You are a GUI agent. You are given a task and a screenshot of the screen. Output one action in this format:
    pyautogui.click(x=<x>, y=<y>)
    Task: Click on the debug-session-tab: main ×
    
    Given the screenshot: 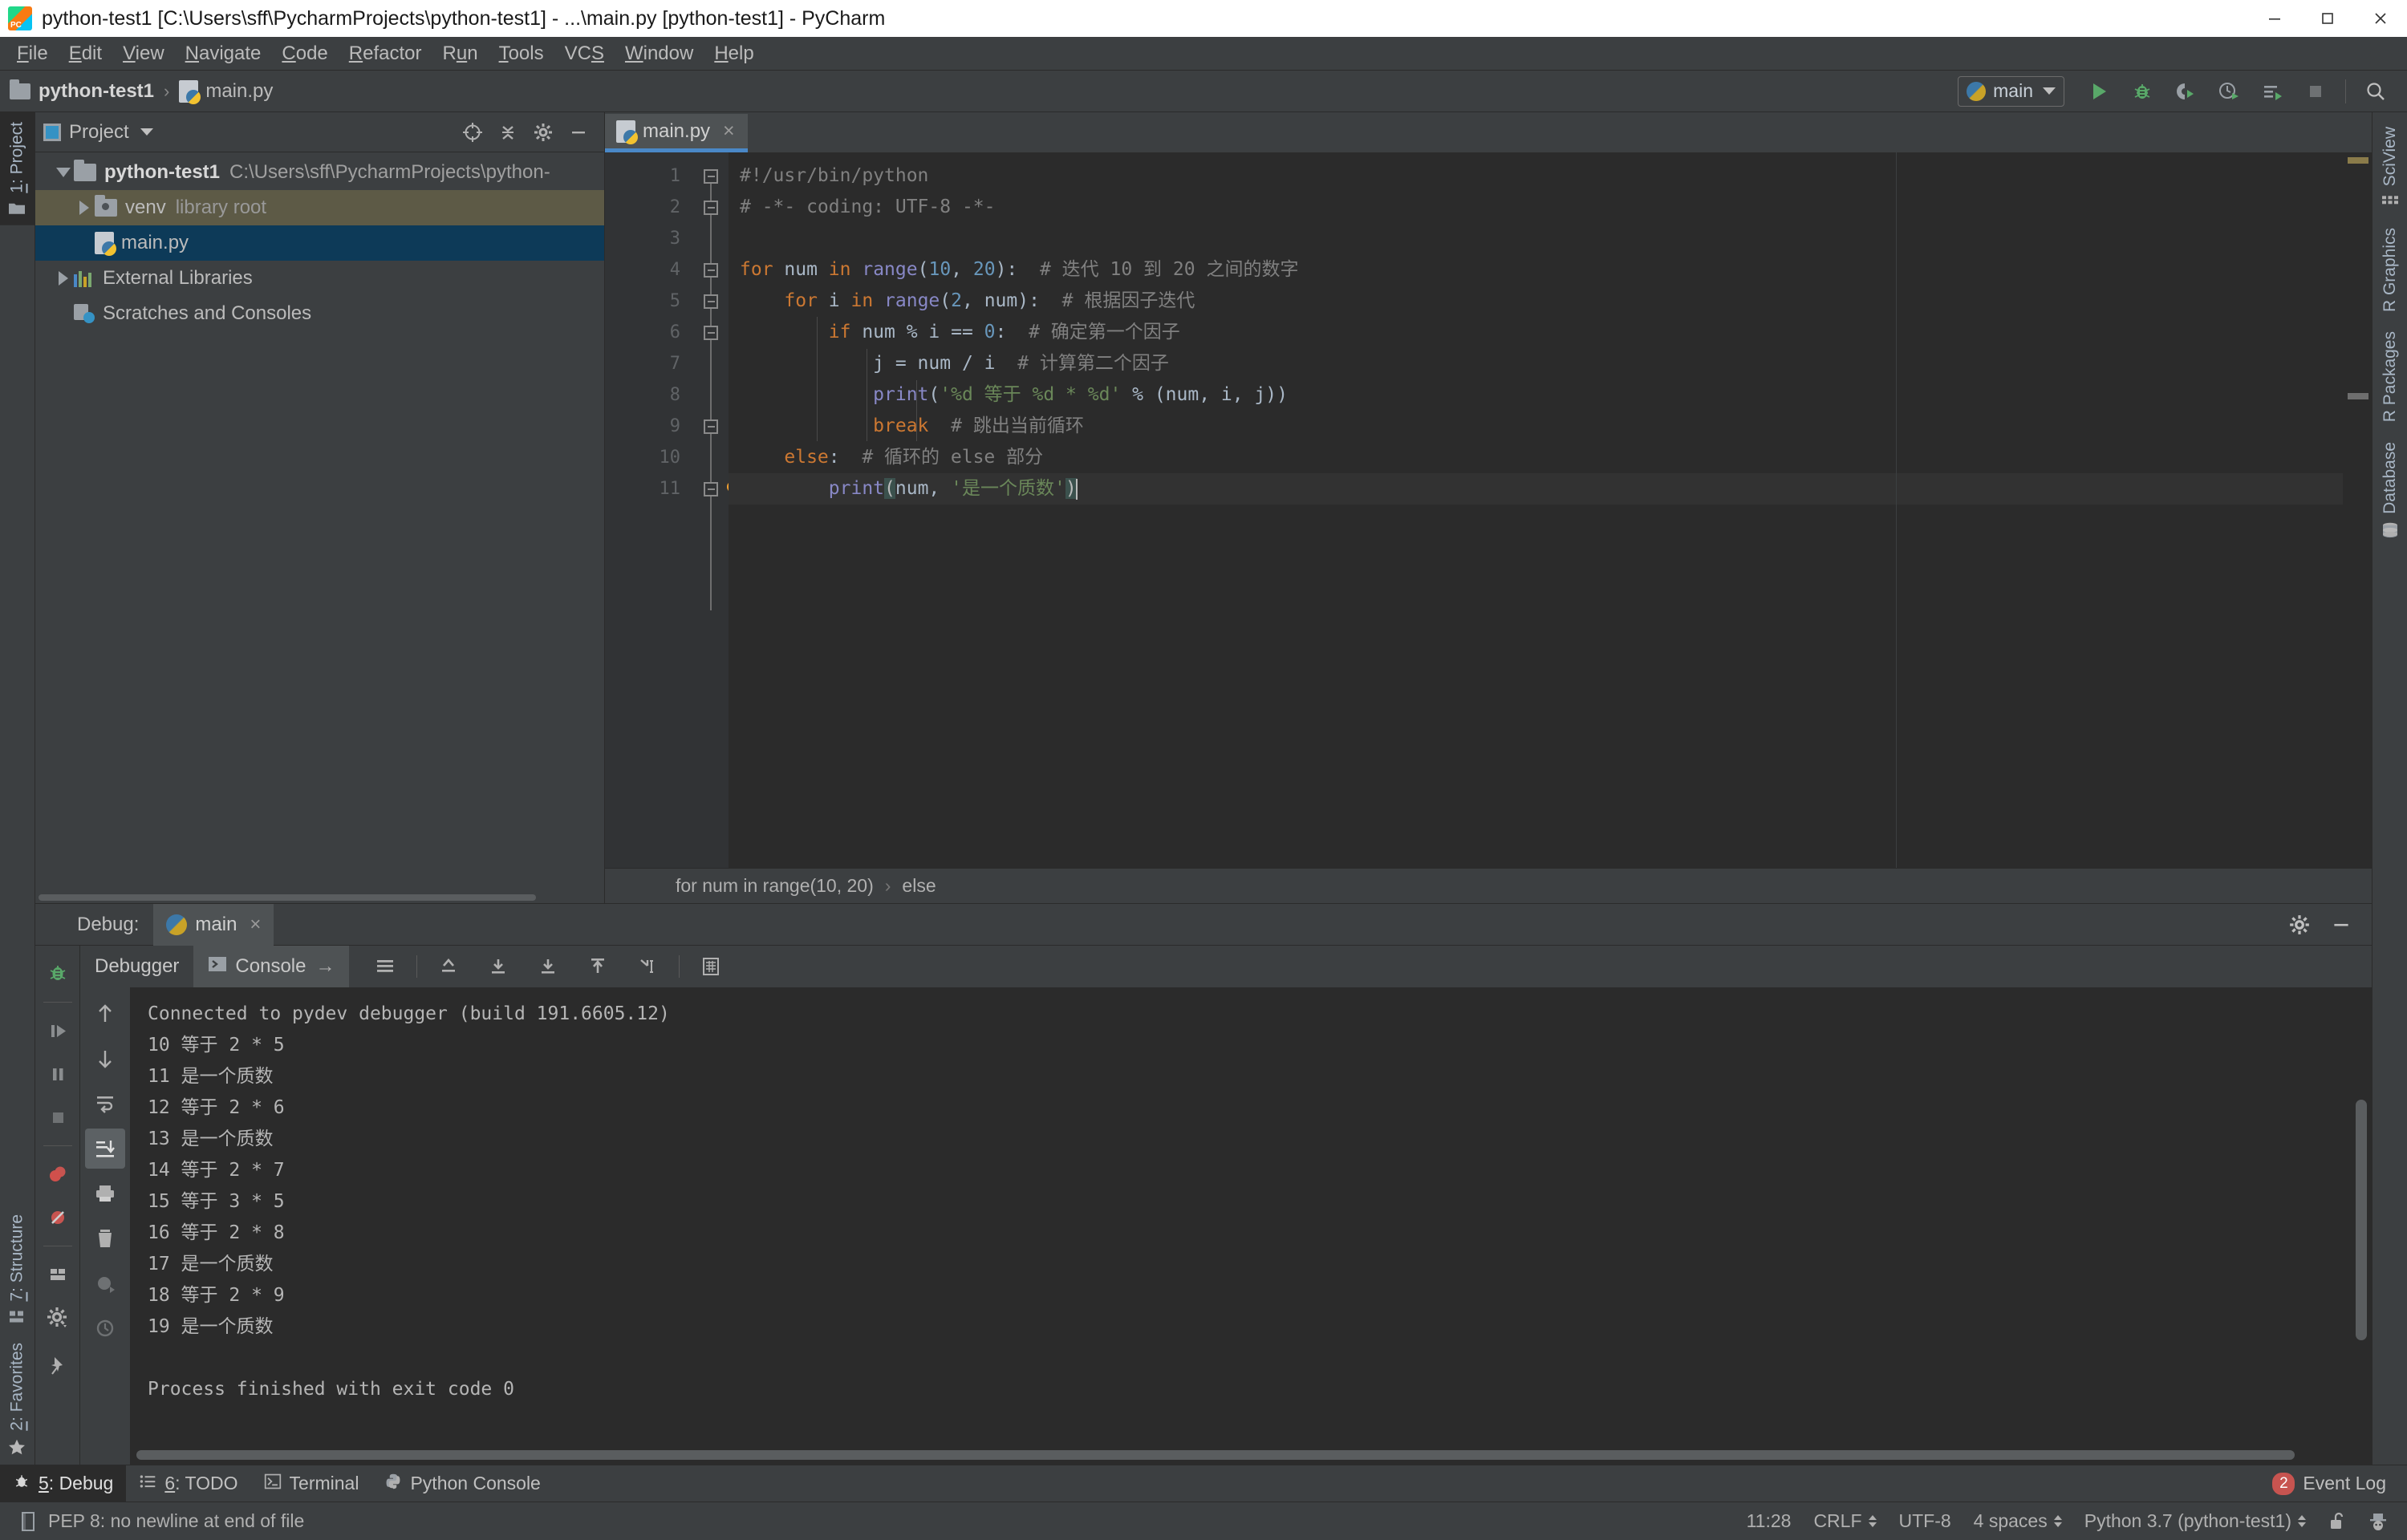 What is the action you would take?
    pyautogui.click(x=213, y=924)
    